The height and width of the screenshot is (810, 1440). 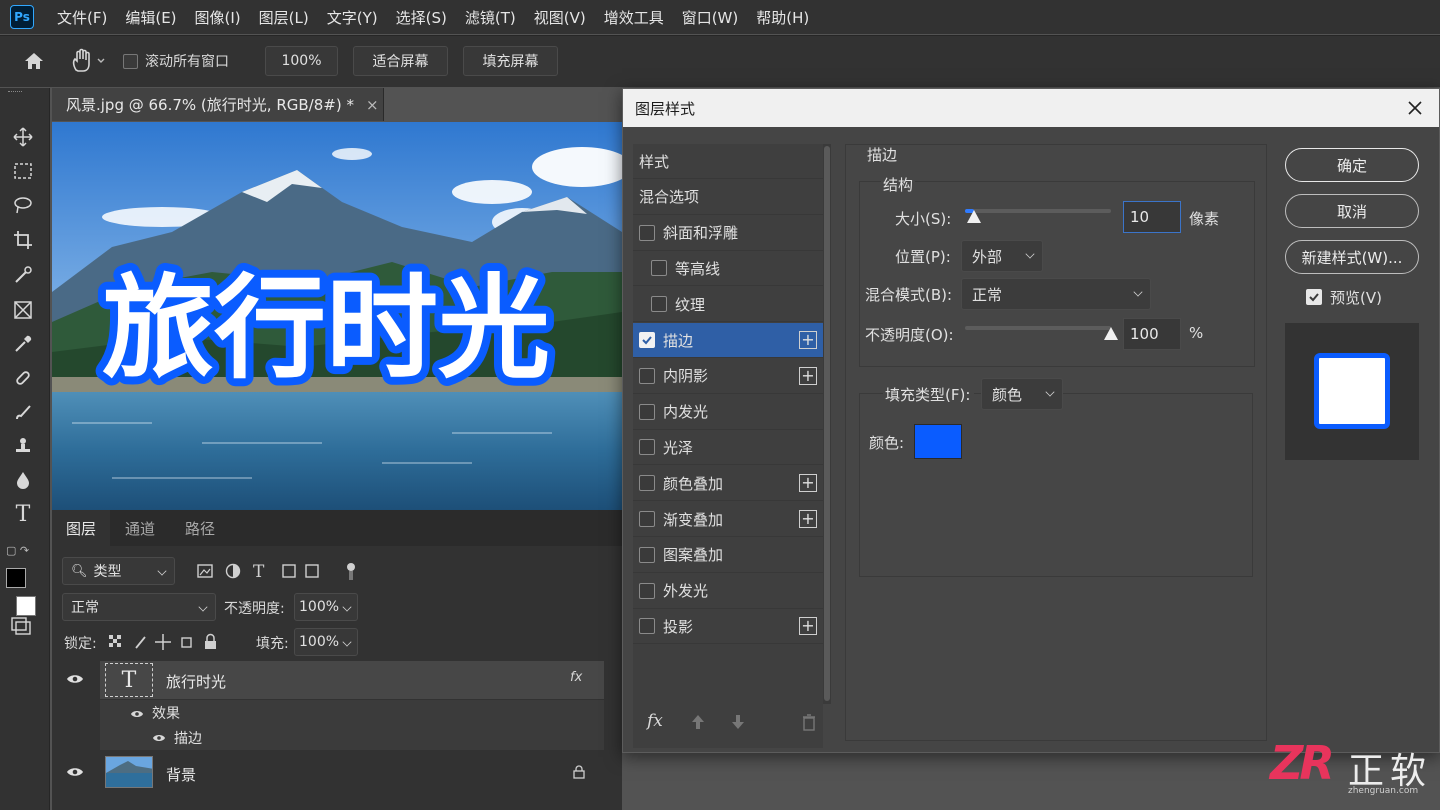 I want to click on background-color-swatch, so click(x=26, y=606).